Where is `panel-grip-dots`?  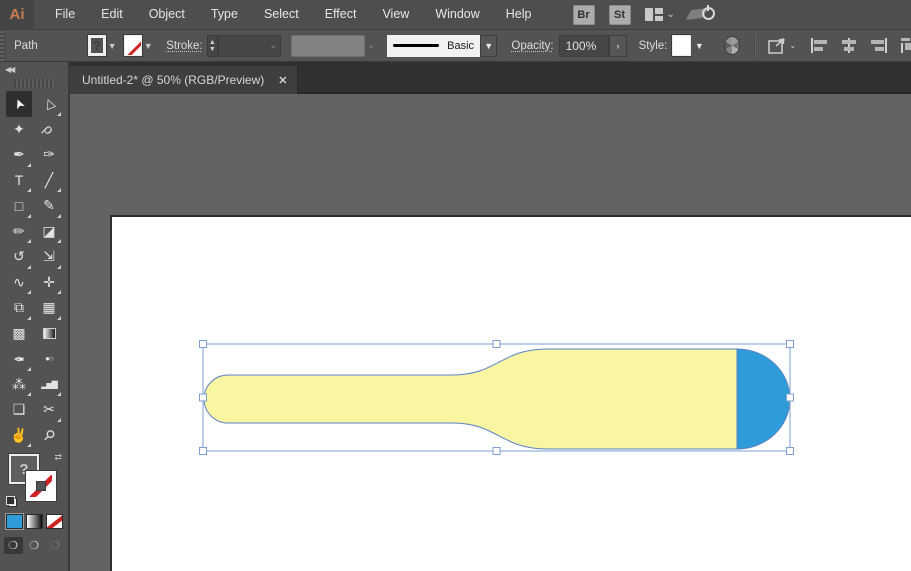
panel-grip-dots is located at coordinates (34, 83).